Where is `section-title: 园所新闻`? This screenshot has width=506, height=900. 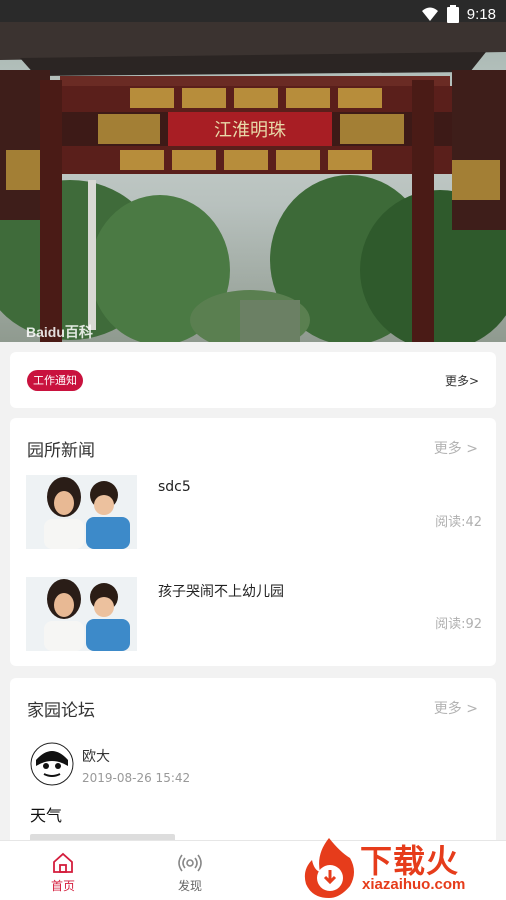
section-title: 园所新闻 is located at coordinates (61, 451).